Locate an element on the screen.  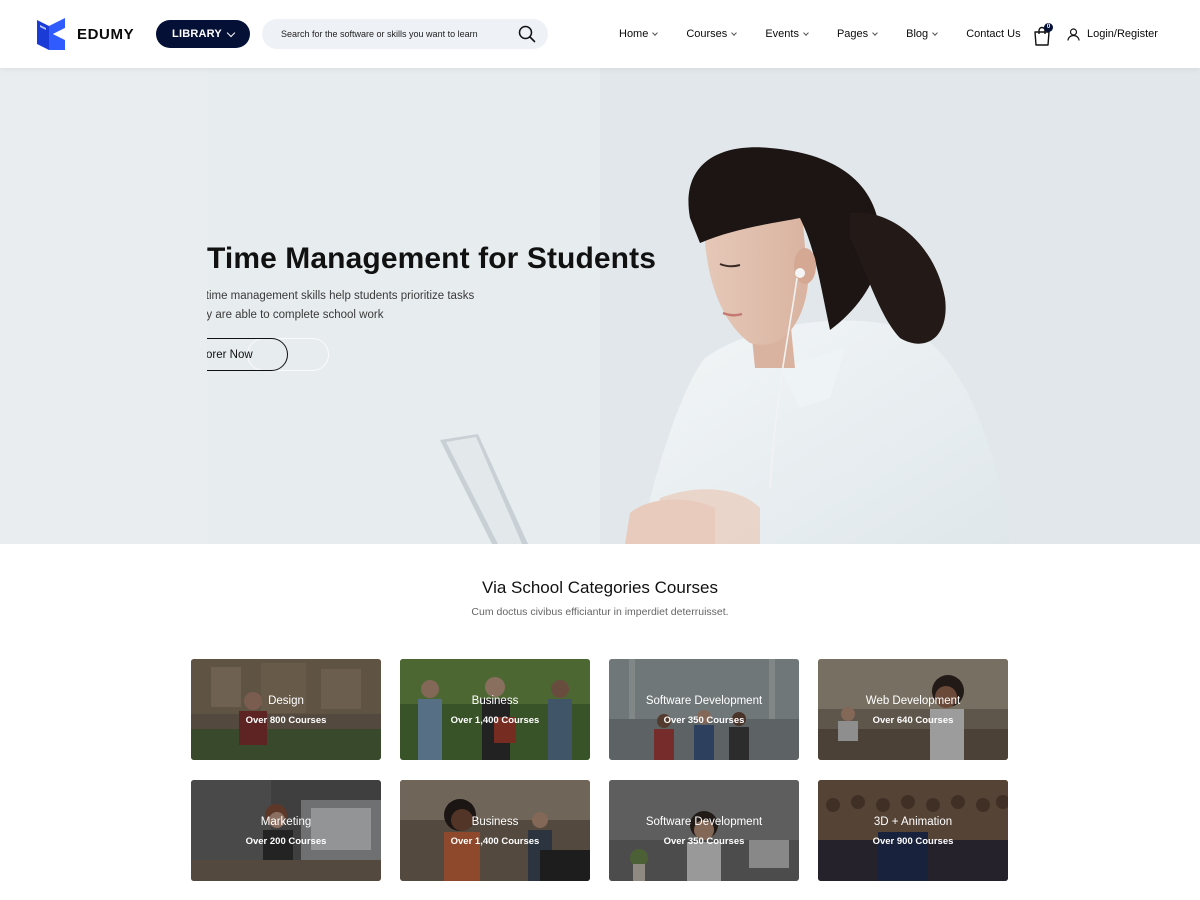
nav-home: Home is located at coordinates (639, 34).